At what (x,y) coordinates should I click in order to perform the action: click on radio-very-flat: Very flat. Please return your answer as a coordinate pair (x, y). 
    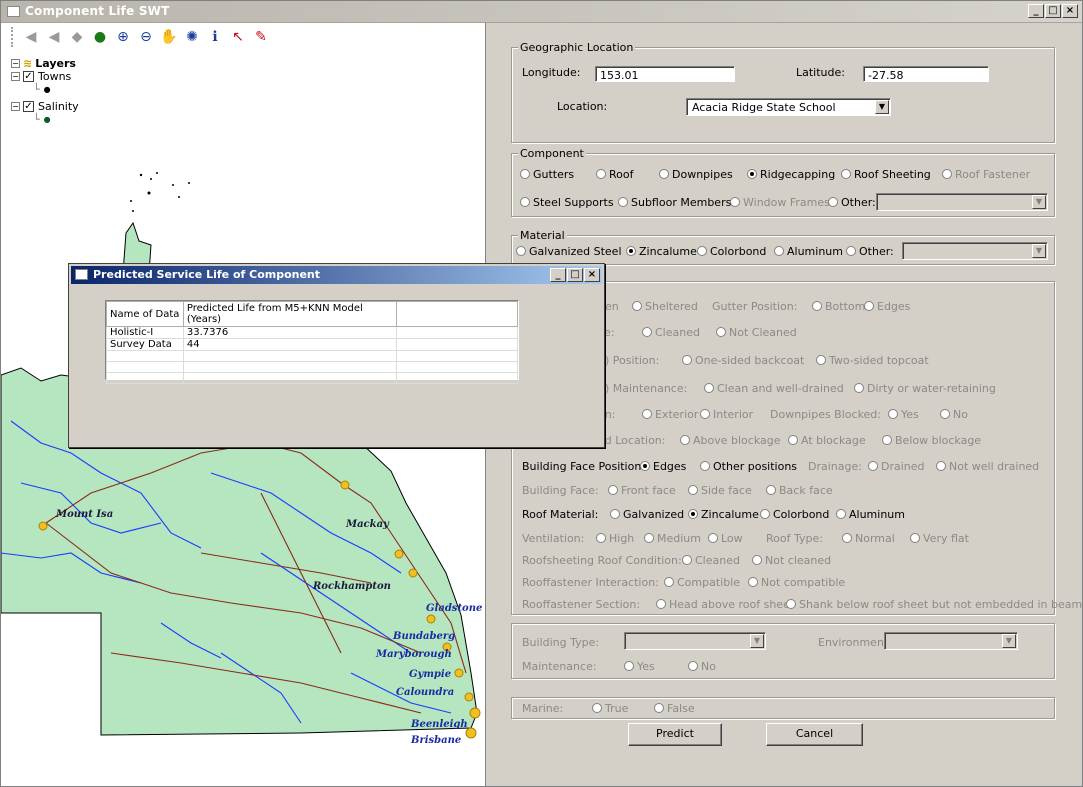
    Looking at the image, I should click on (939, 538).